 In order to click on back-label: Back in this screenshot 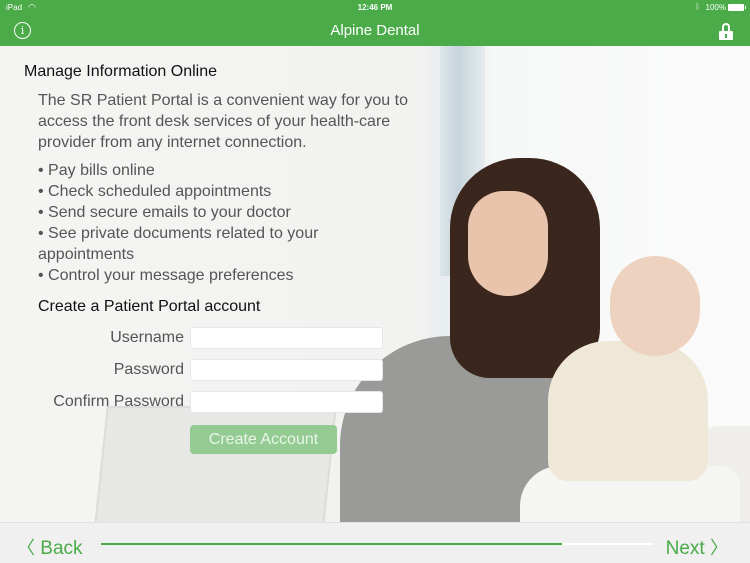, I will do `click(61, 548)`.